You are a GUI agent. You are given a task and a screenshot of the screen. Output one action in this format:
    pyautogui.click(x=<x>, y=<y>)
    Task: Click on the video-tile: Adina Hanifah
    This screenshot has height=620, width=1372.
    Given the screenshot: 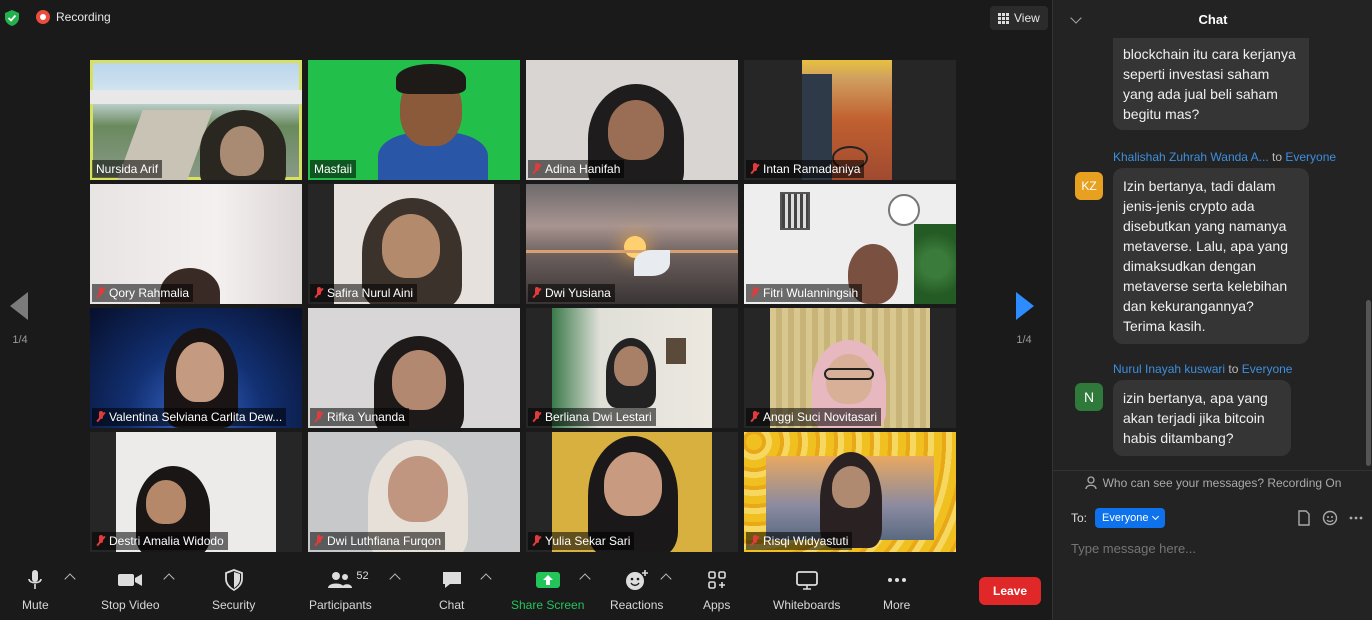 What is the action you would take?
    pyautogui.click(x=632, y=120)
    